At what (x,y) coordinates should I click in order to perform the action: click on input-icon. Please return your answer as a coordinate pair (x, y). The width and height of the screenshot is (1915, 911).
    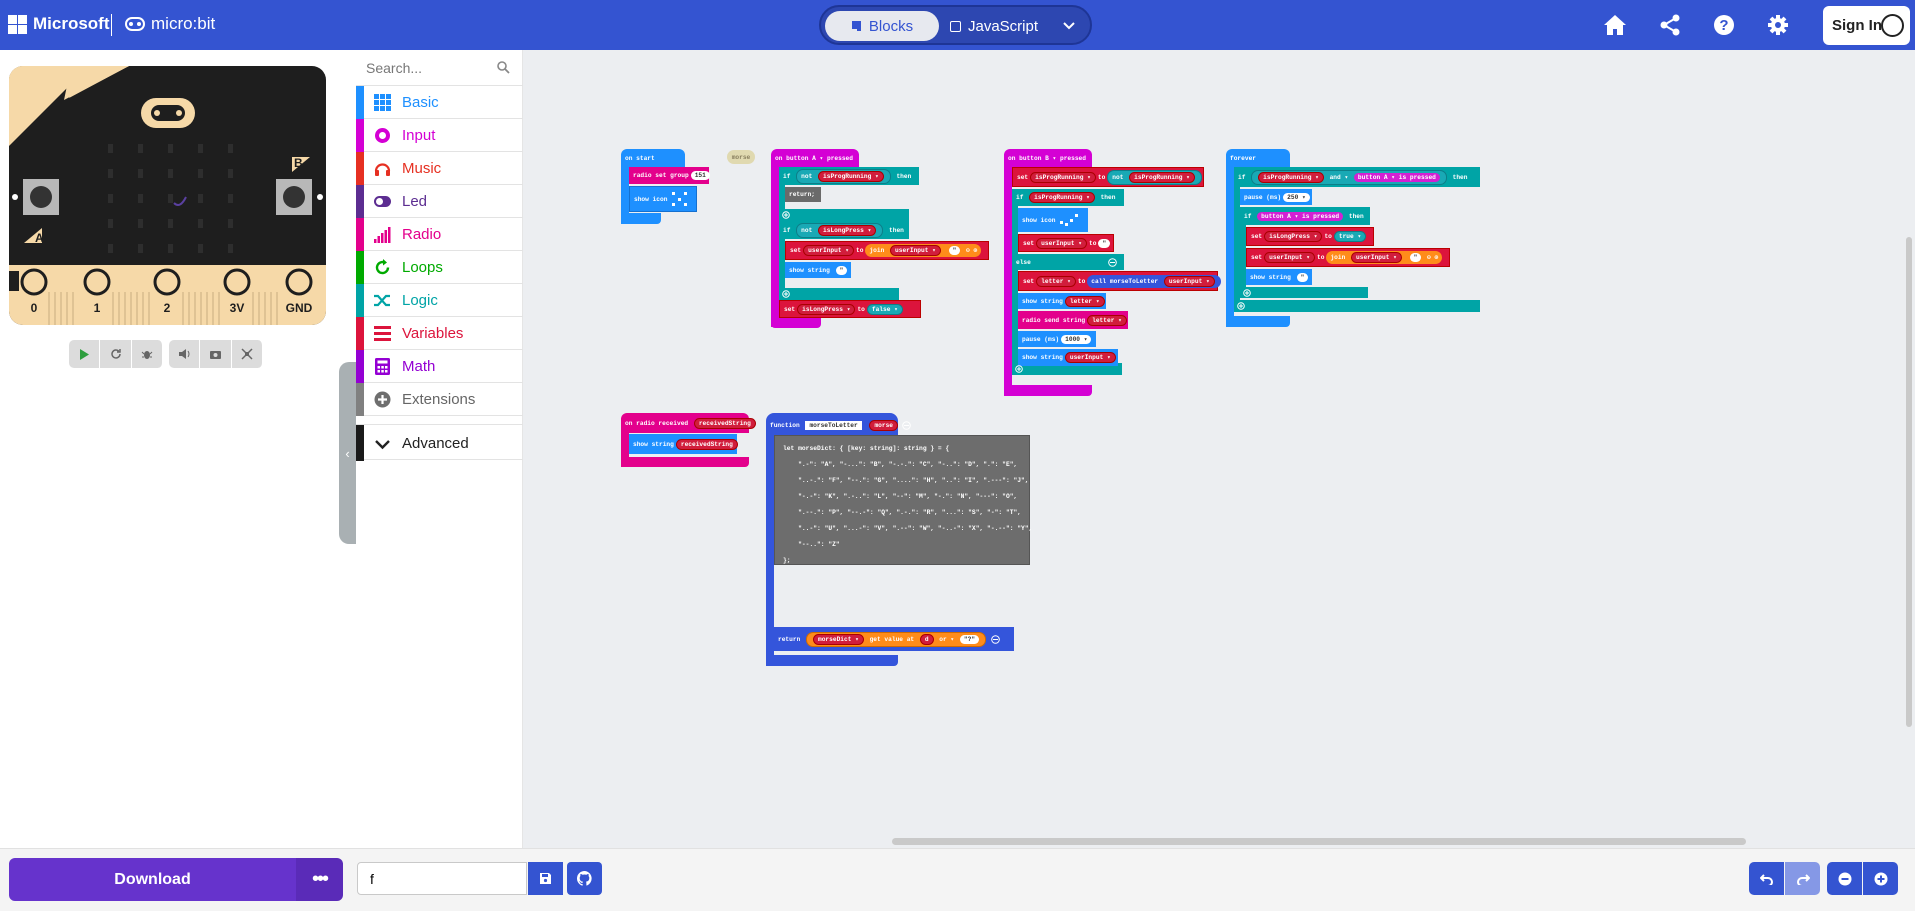
    Looking at the image, I should click on (382, 135).